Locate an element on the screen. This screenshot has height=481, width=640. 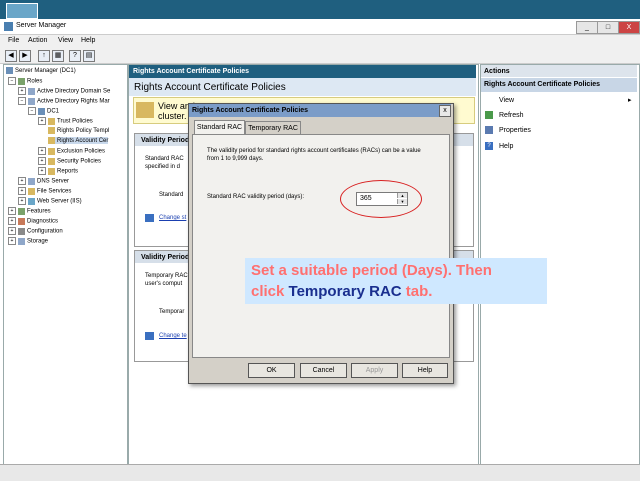
file-services-icon is located at coordinates (31, 191).